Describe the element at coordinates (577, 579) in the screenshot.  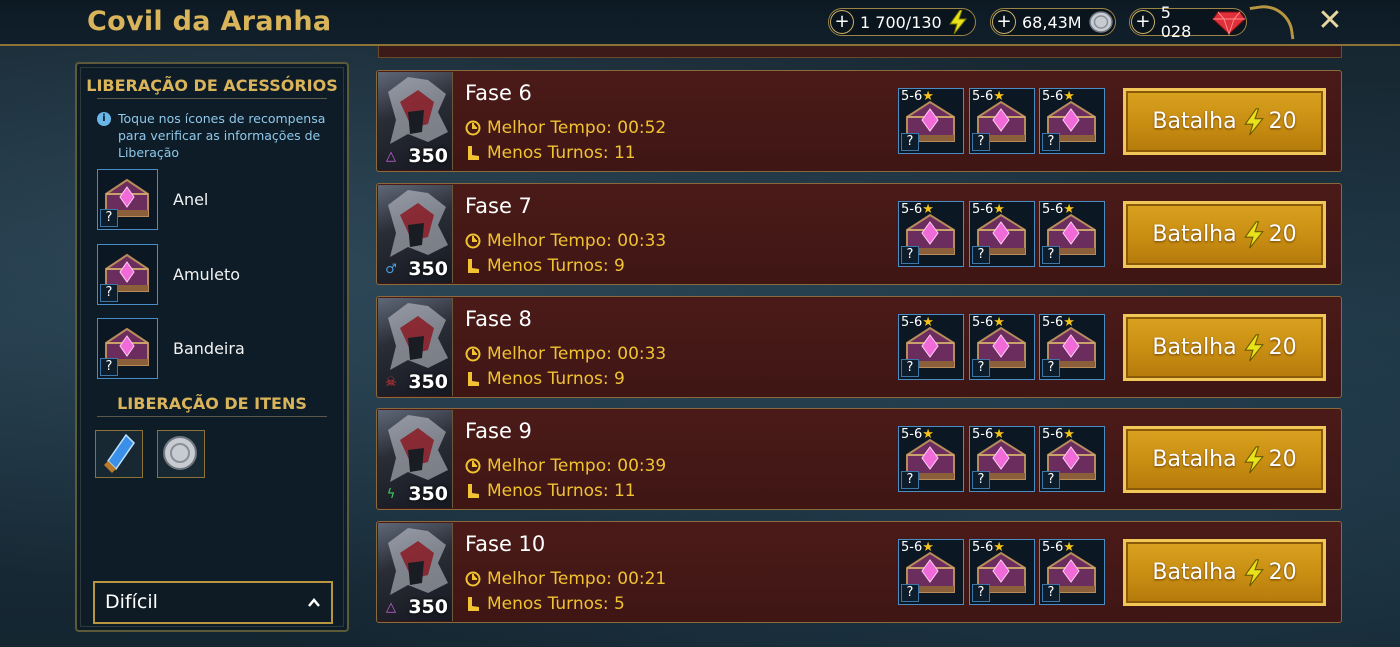
I see `best-time-text: Melhor Tempo: 00:21` at that location.